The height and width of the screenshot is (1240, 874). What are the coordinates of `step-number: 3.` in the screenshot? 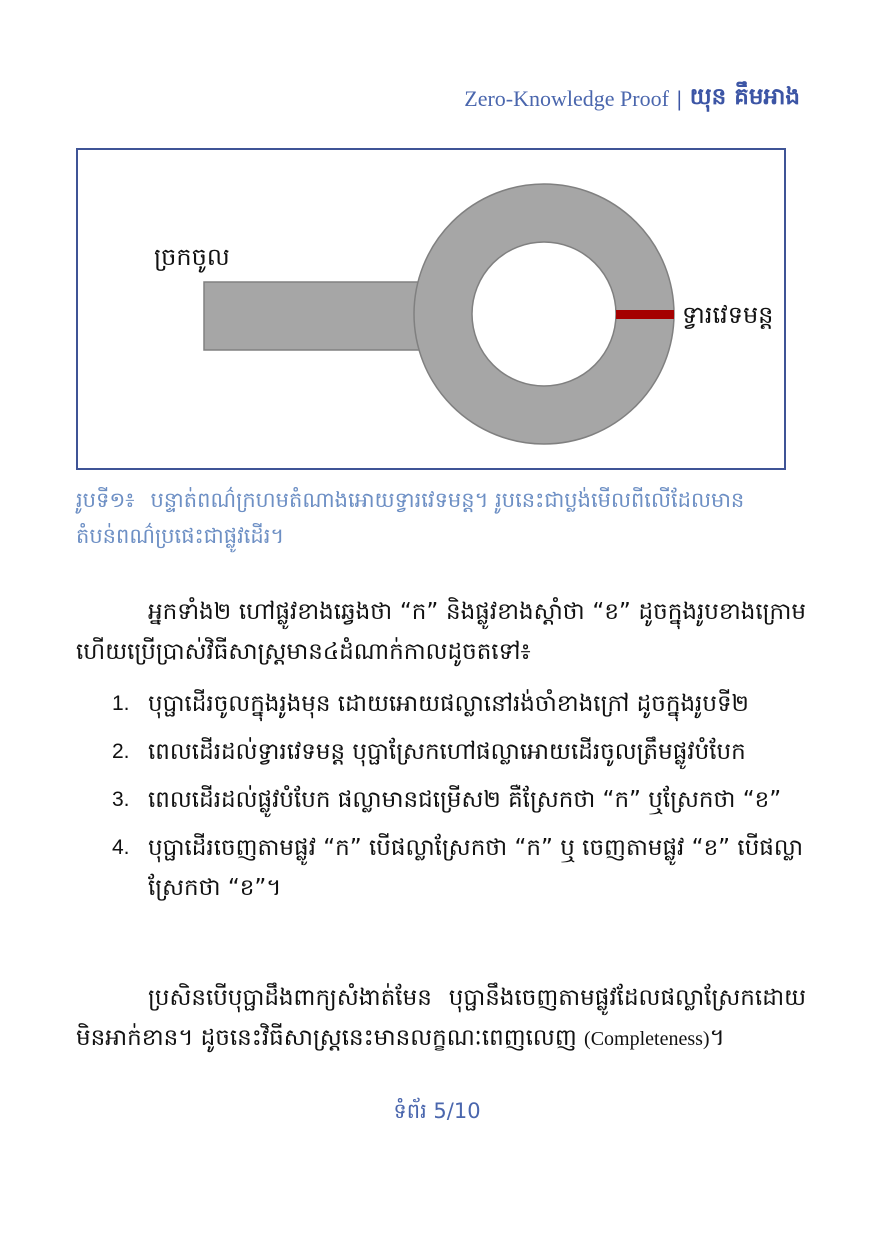 It's located at (121, 799).